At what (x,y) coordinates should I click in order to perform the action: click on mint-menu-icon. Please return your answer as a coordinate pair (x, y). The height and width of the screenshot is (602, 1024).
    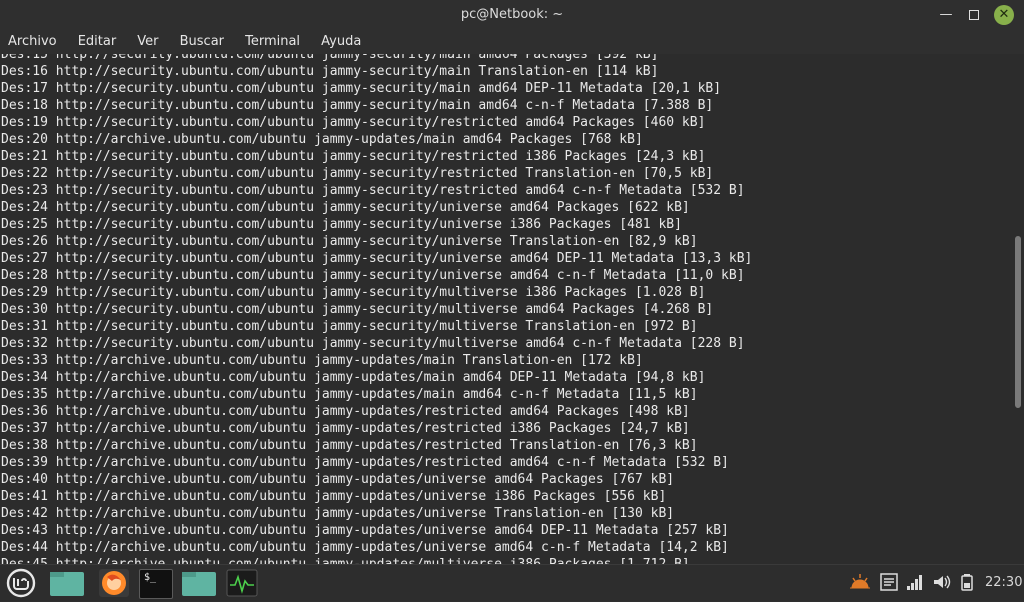
    Looking at the image, I should click on (21, 583).